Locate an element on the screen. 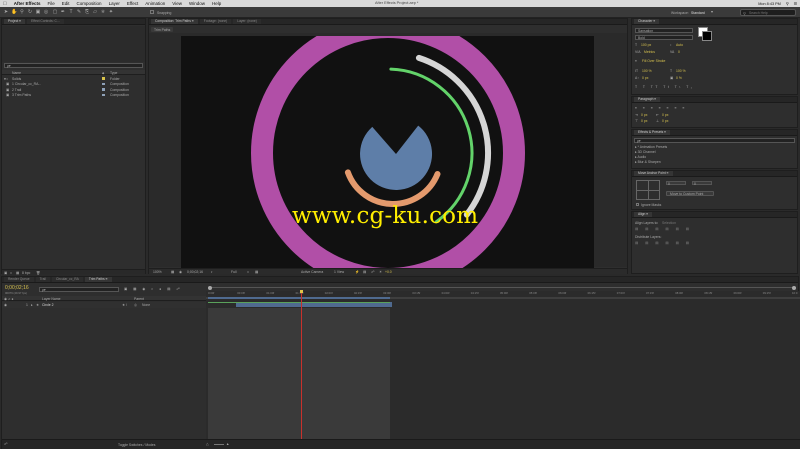 This screenshot has height=449, width=800. list-item: ▣ 2 Trail Composition is located at coordinates (73, 89).